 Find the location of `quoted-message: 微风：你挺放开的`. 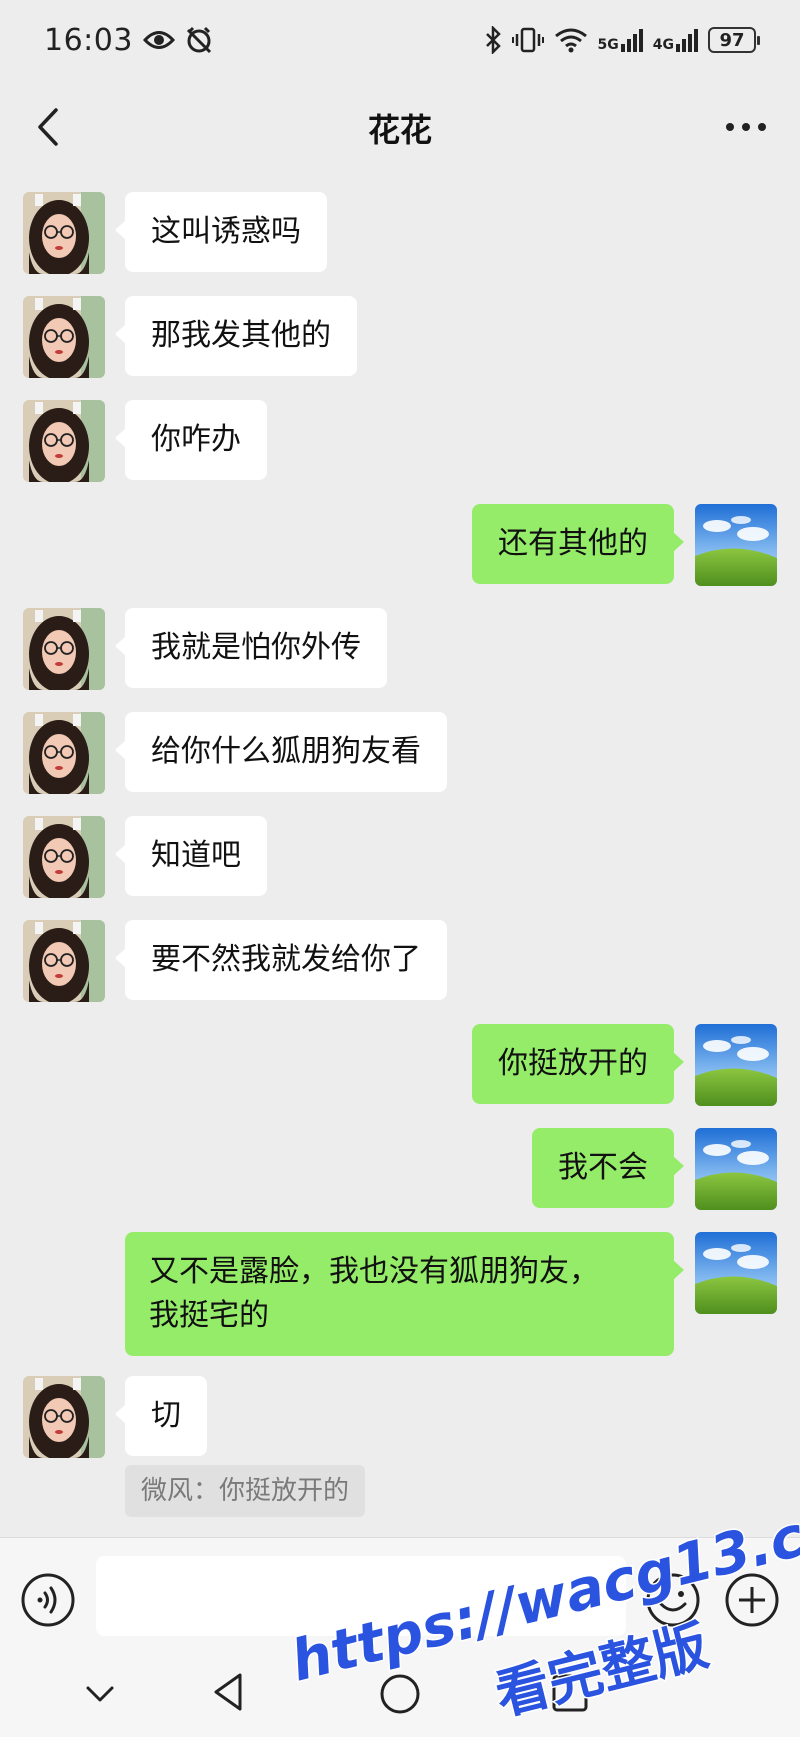

quoted-message: 微风：你挺放开的 is located at coordinates (245, 1491).